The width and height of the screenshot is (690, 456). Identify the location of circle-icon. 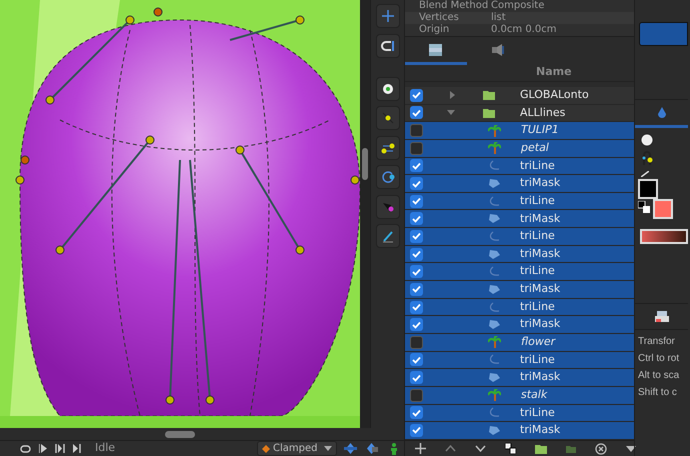
(646, 140).